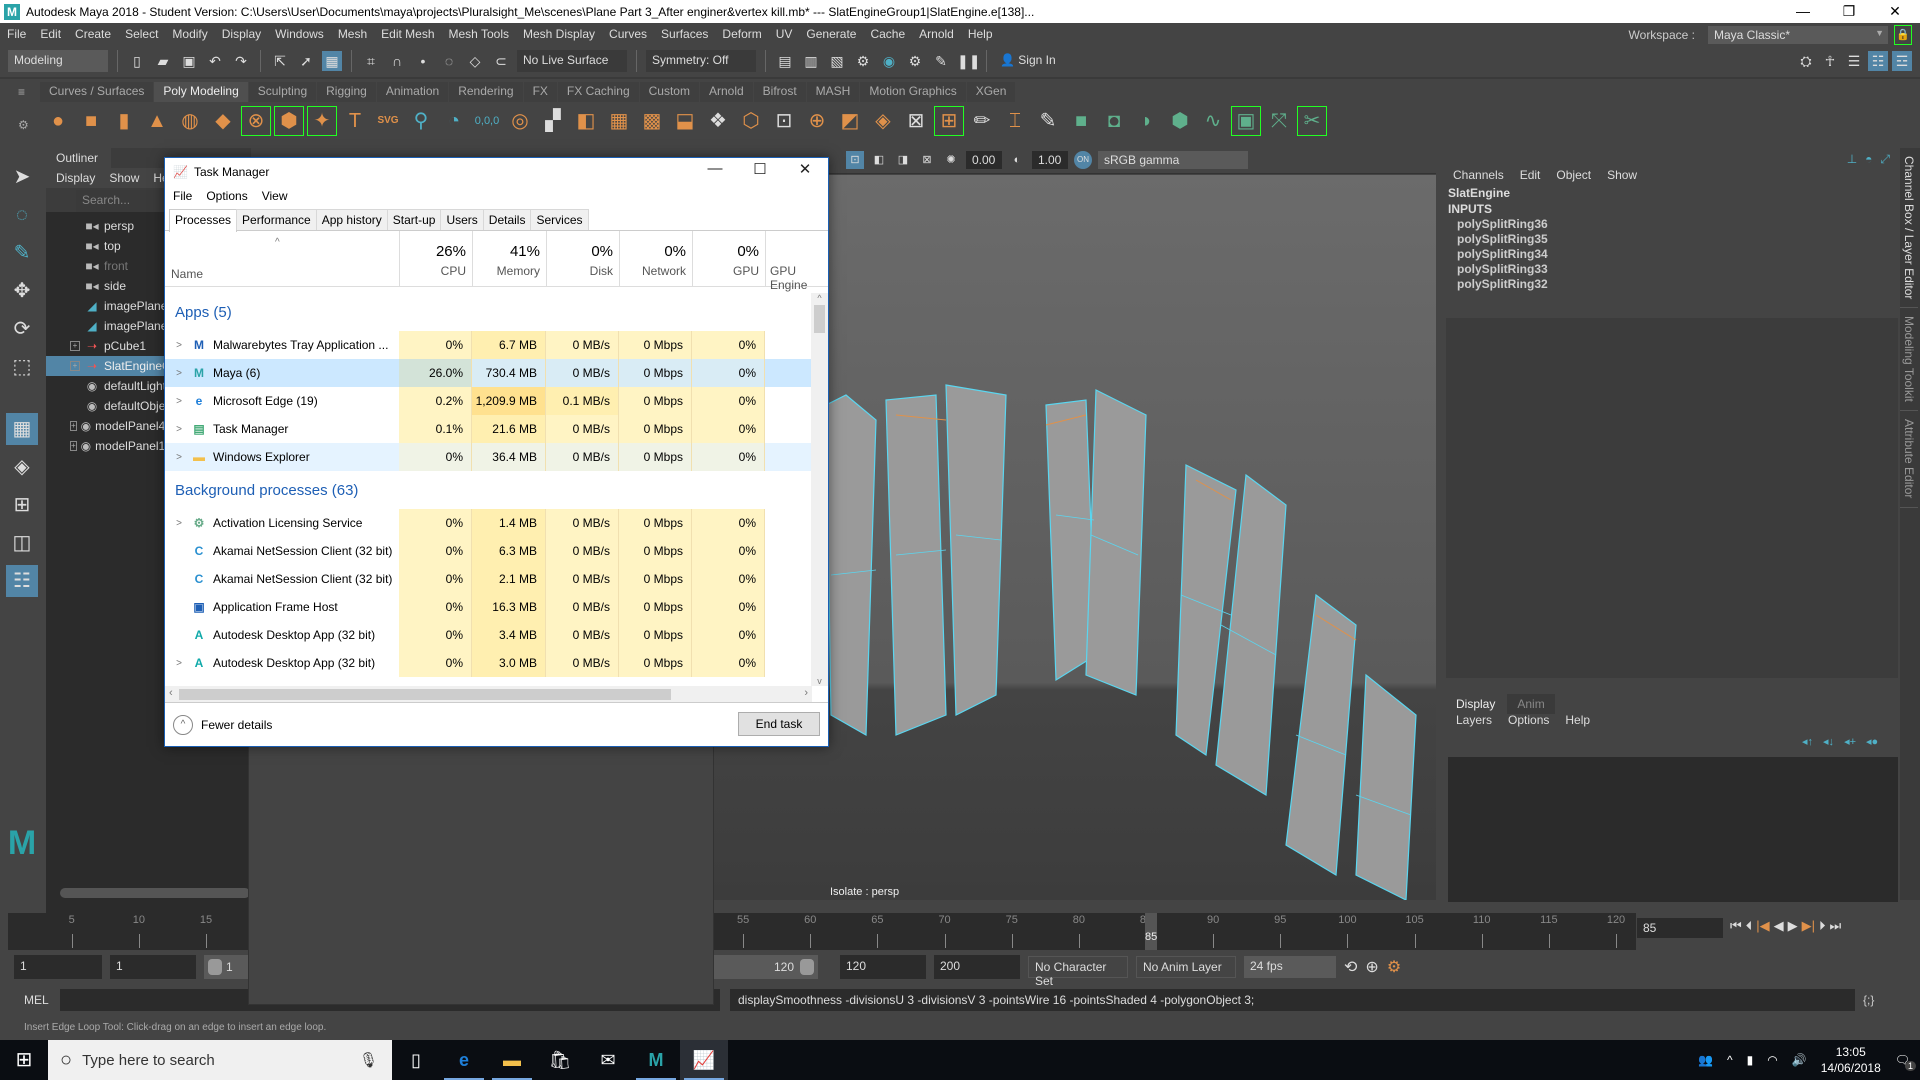 The width and height of the screenshot is (1920, 1080). Describe the element at coordinates (479, 34) in the screenshot. I see `menu-mesh-tools: Mesh Tools` at that location.